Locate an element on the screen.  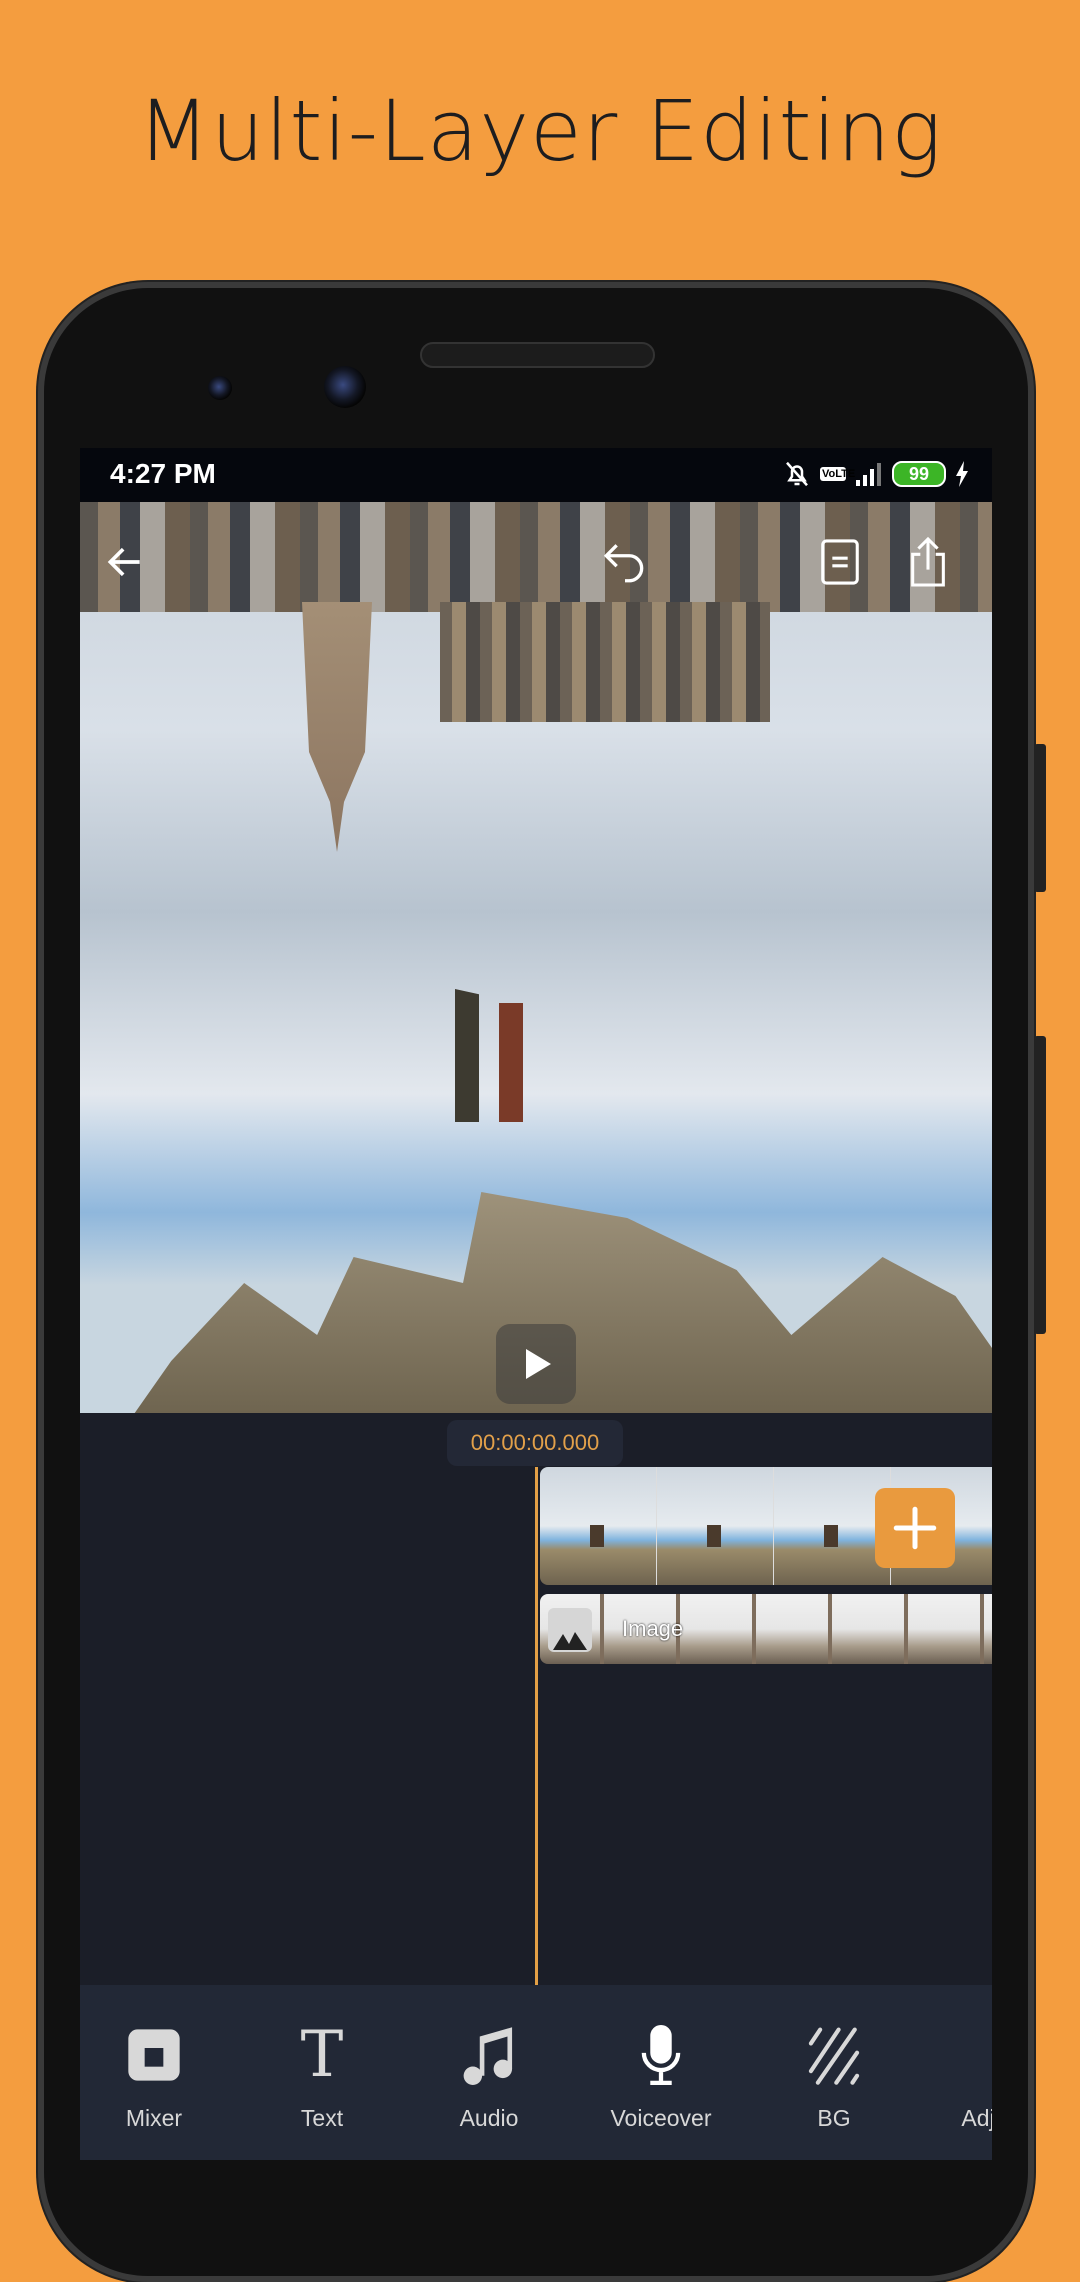
status-bar: 4:27 PM VoLTE 99 is located at coordinates (536, 475).